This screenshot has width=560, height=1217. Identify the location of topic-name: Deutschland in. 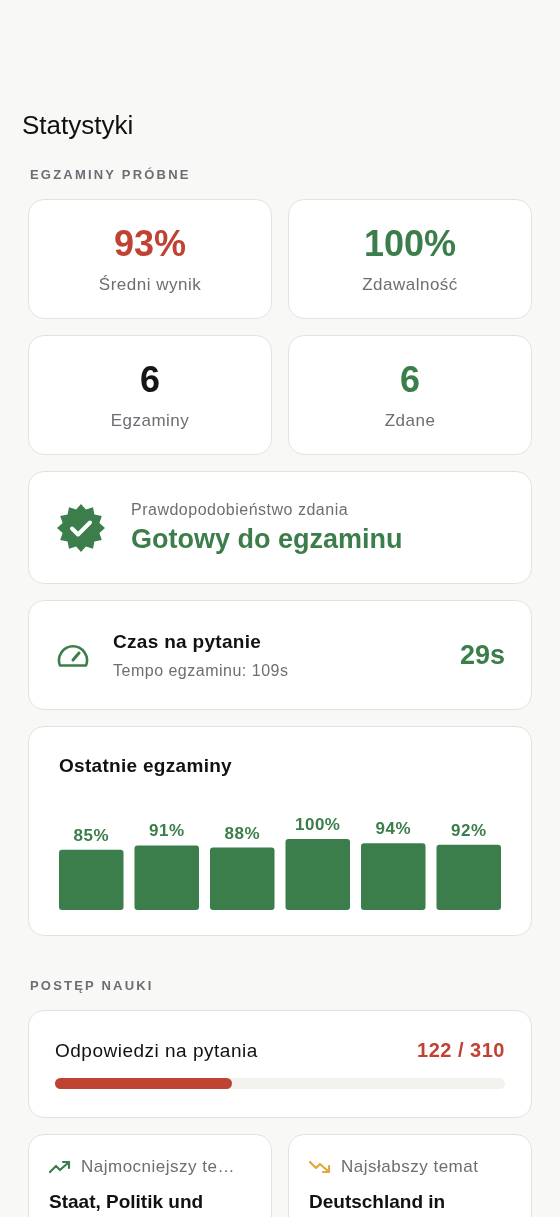
(378, 1202).